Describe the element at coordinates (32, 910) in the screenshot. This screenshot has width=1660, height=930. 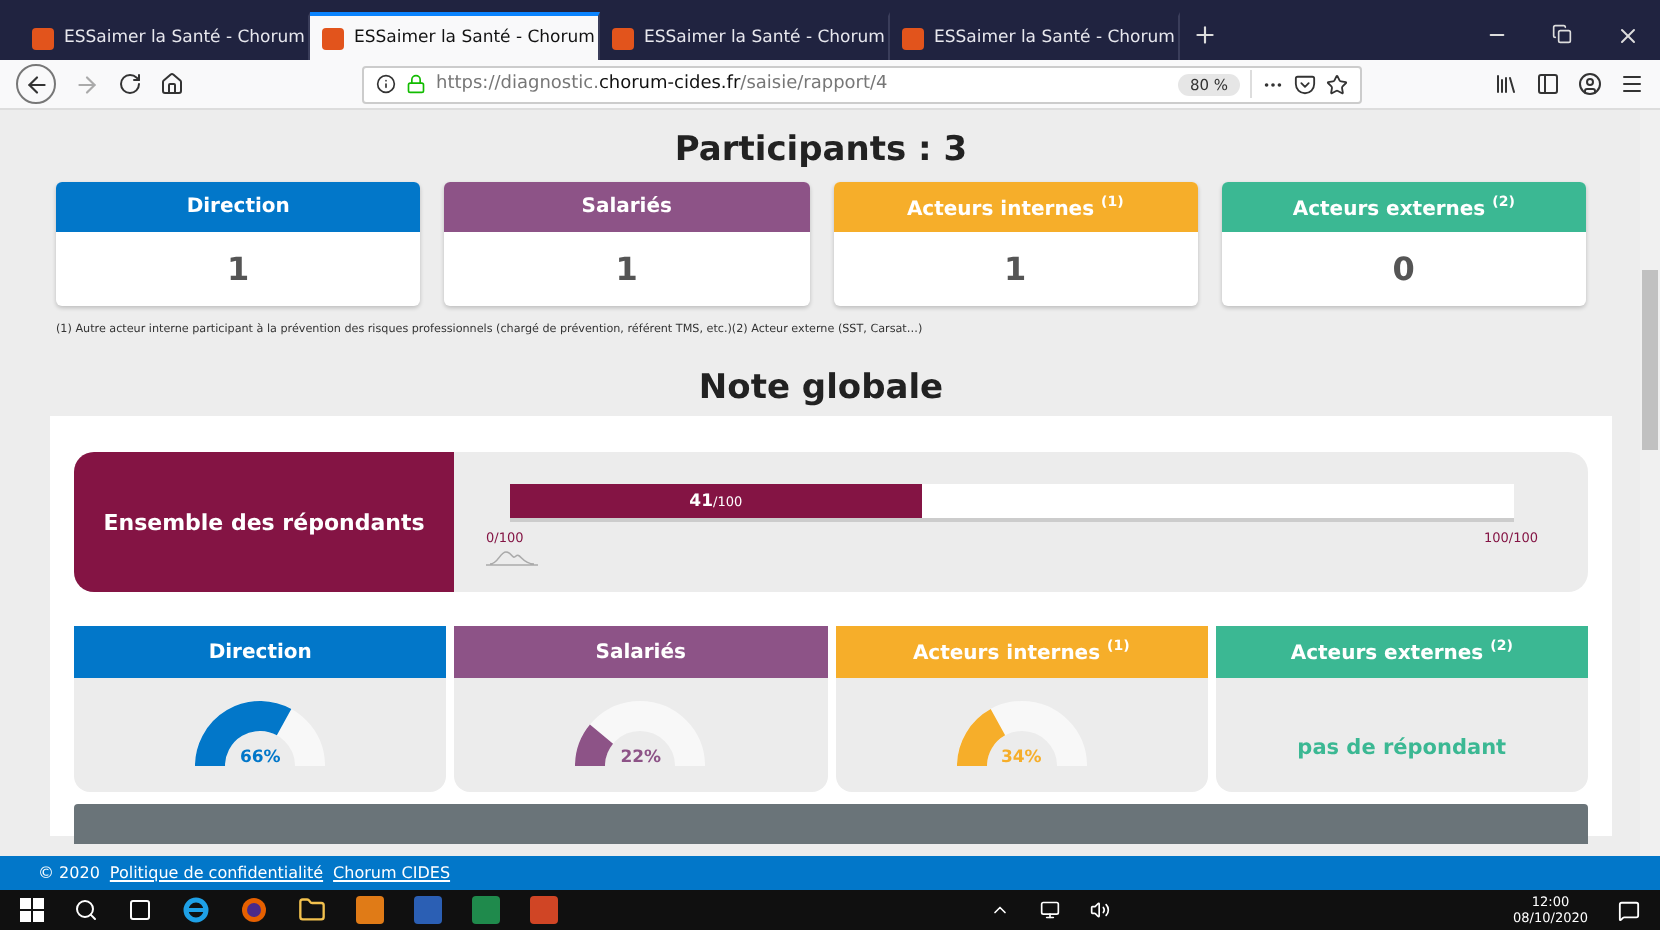
I see `windows-icon` at that location.